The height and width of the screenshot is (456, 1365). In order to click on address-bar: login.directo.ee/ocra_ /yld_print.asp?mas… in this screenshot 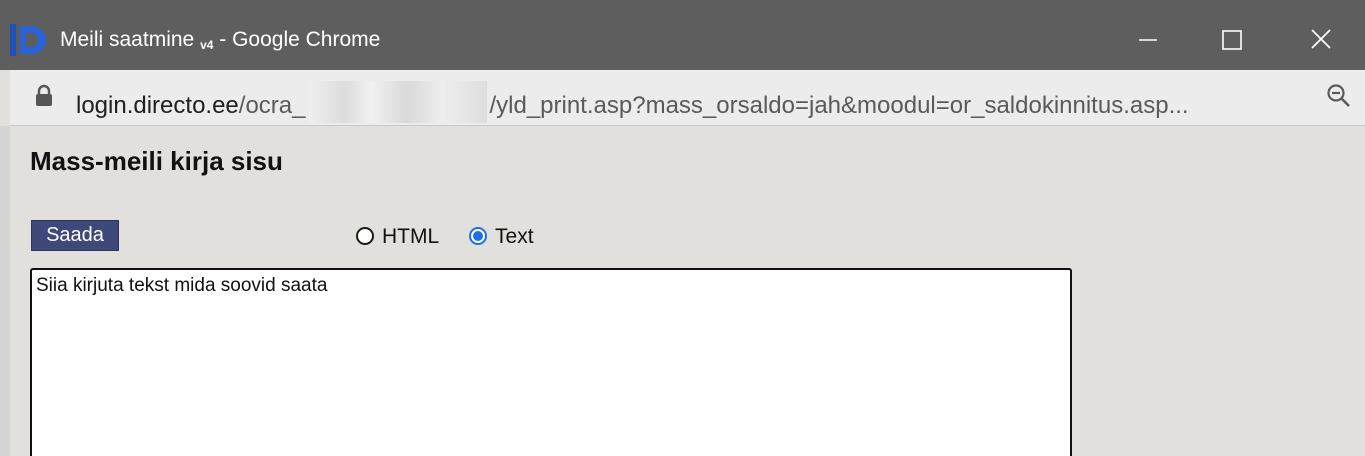, I will do `click(687, 98)`.